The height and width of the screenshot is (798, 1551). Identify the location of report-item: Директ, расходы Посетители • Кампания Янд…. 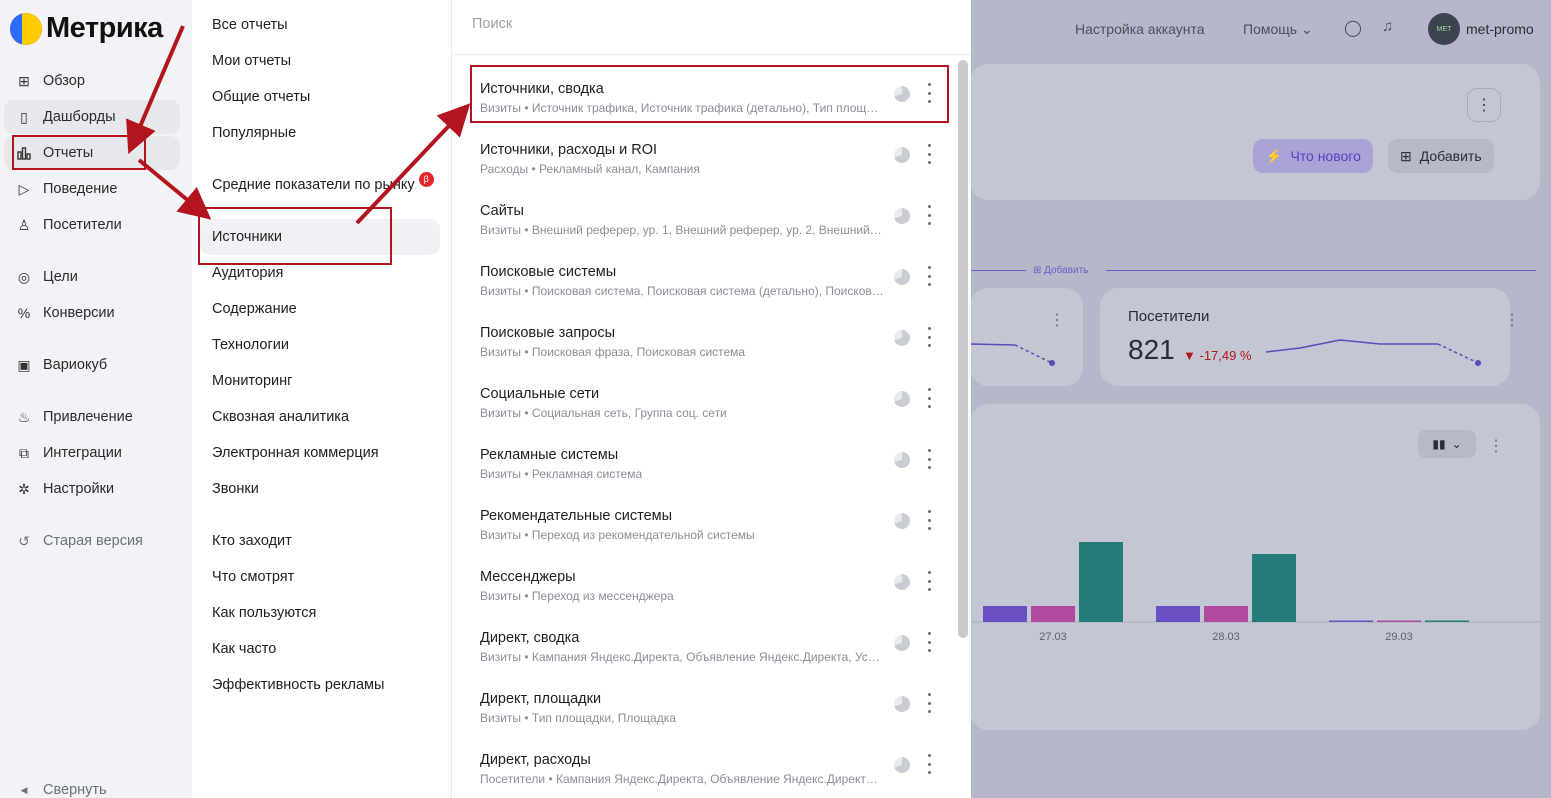
(710, 769).